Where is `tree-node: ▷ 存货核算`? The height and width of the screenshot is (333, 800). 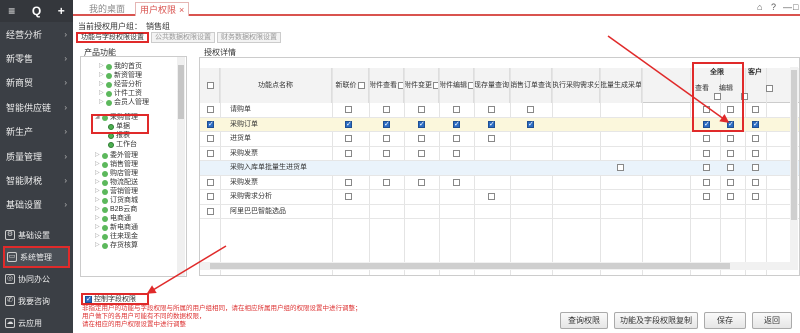
tree-node: ▷ 存货核算 is located at coordinates (116, 245).